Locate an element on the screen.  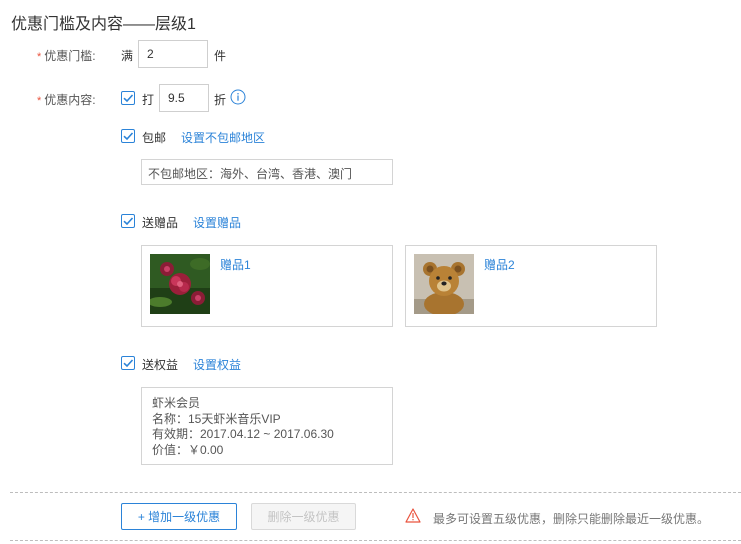
set-gift-link: 设置赠品 is located at coordinates (217, 222).